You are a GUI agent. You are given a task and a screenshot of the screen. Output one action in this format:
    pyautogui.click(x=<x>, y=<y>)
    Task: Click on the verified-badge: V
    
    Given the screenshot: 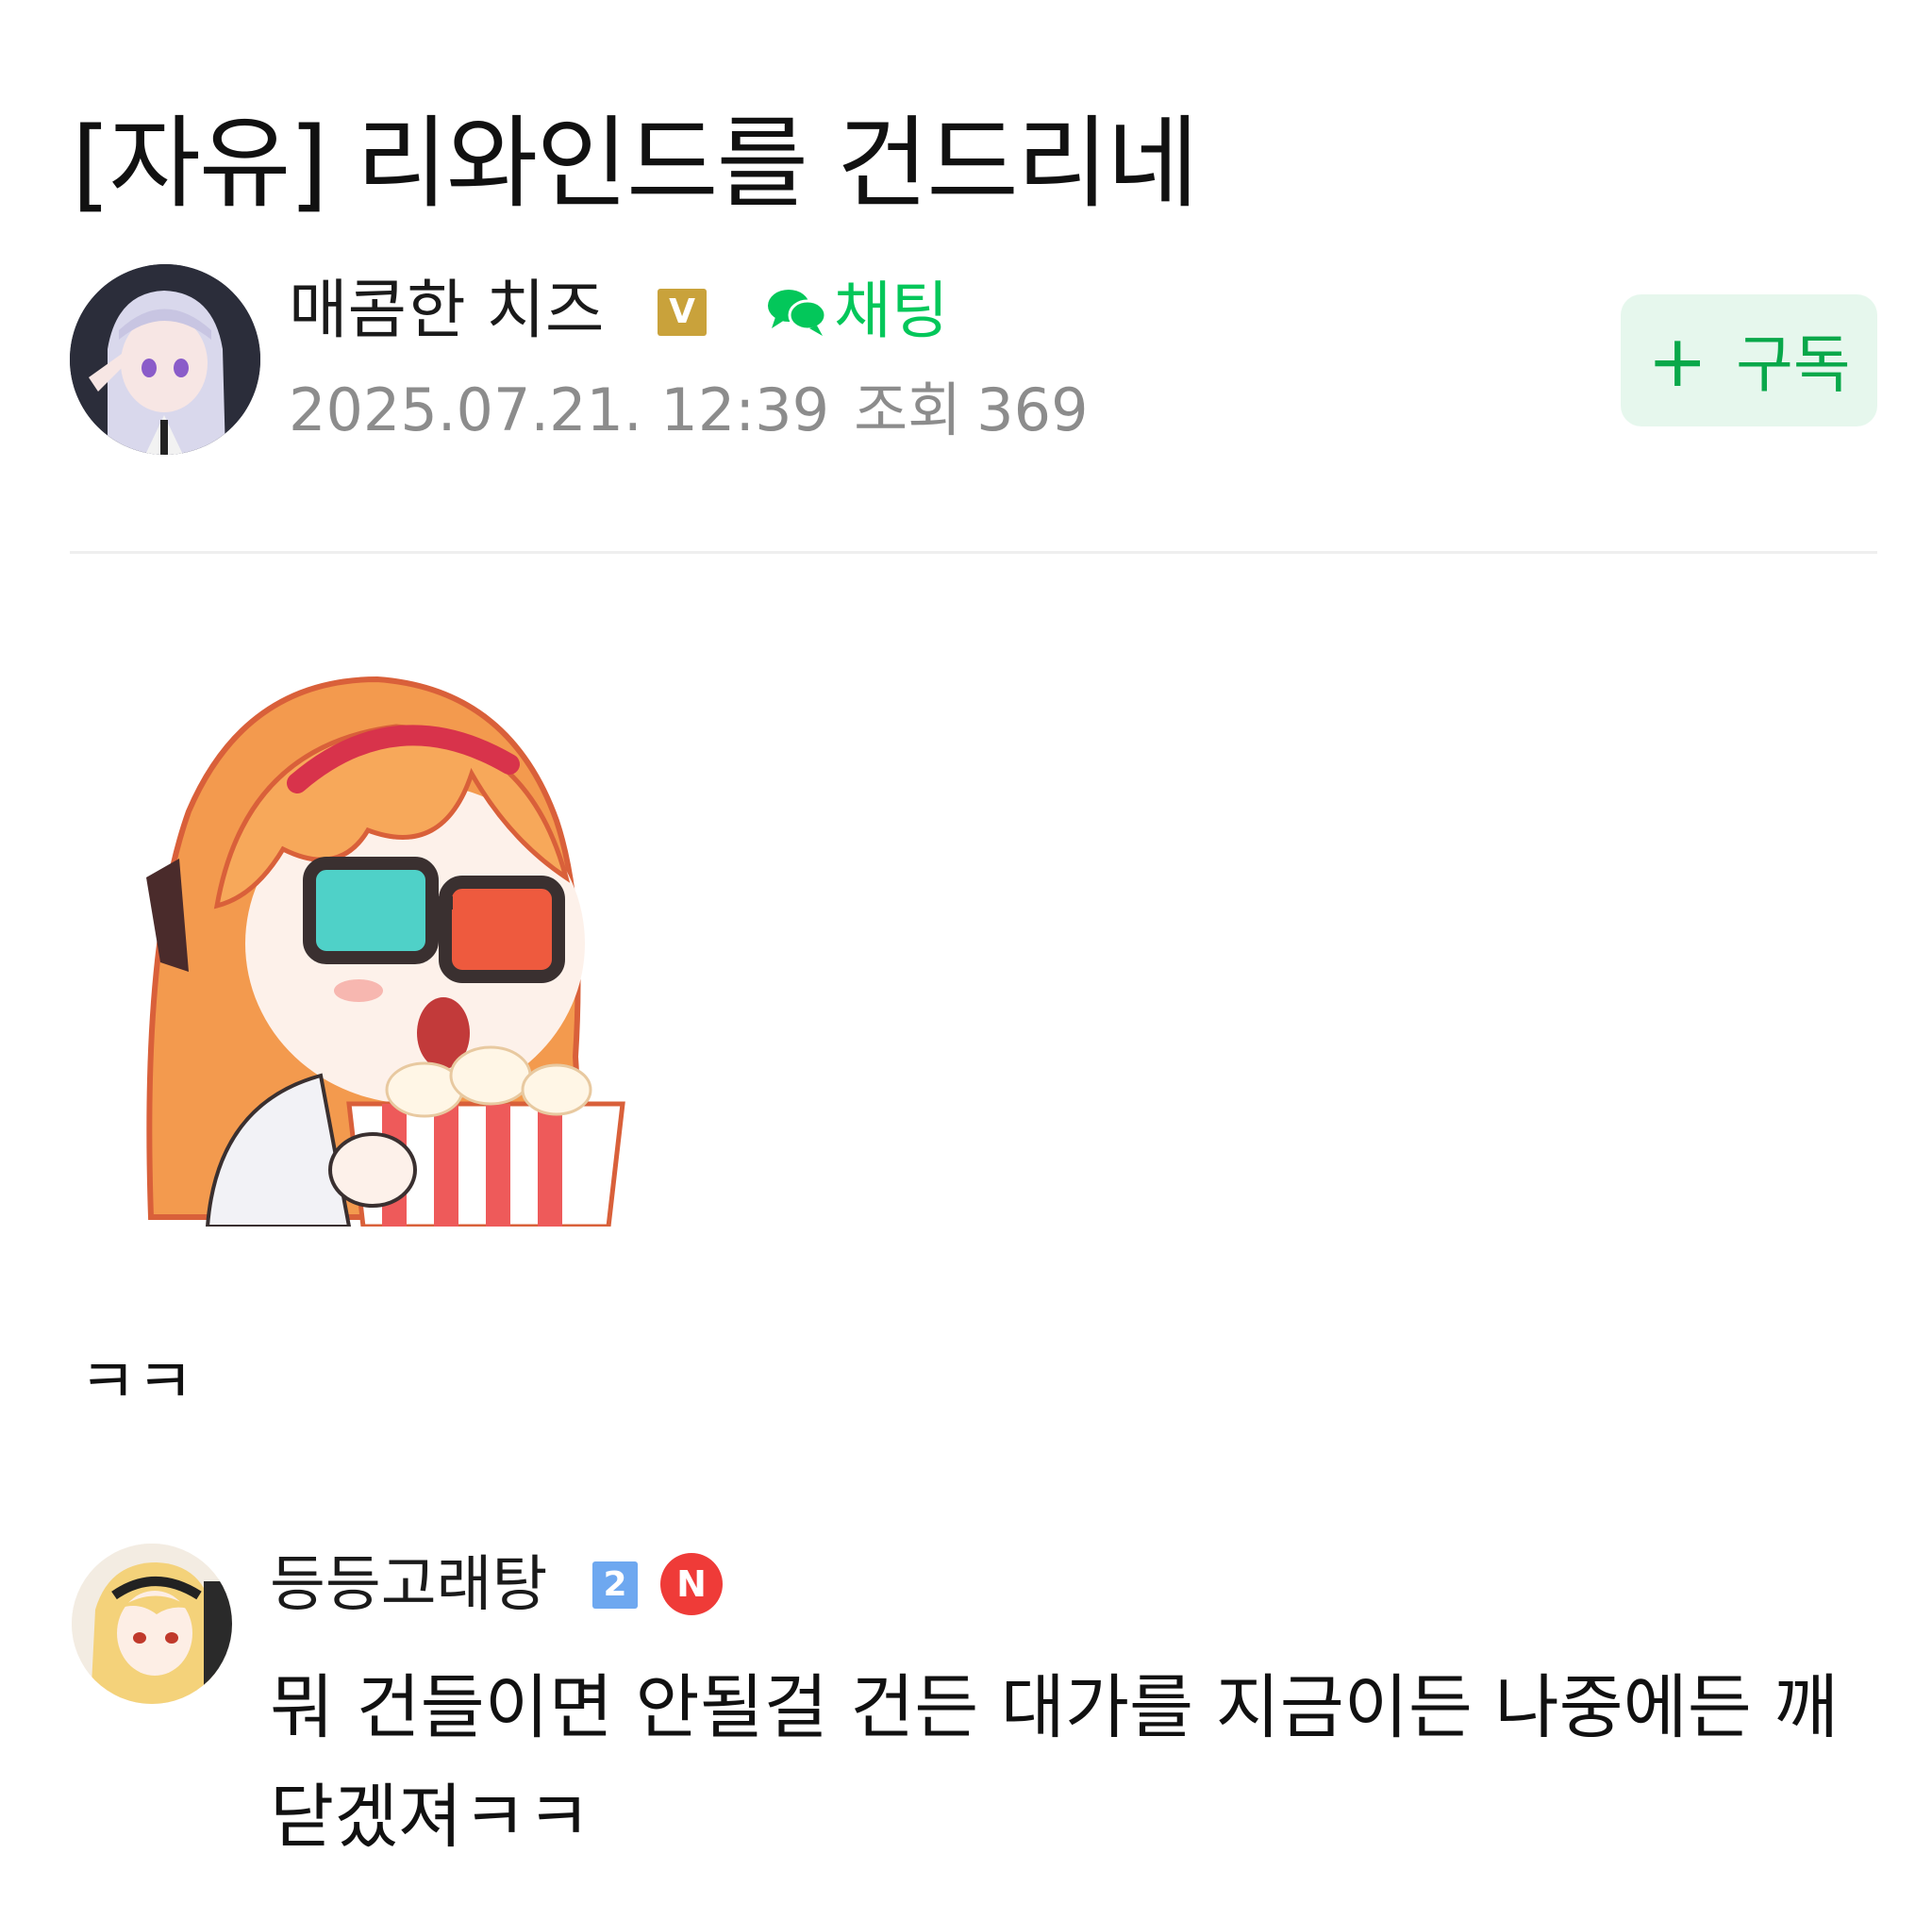 What is the action you would take?
    pyautogui.click(x=682, y=312)
    